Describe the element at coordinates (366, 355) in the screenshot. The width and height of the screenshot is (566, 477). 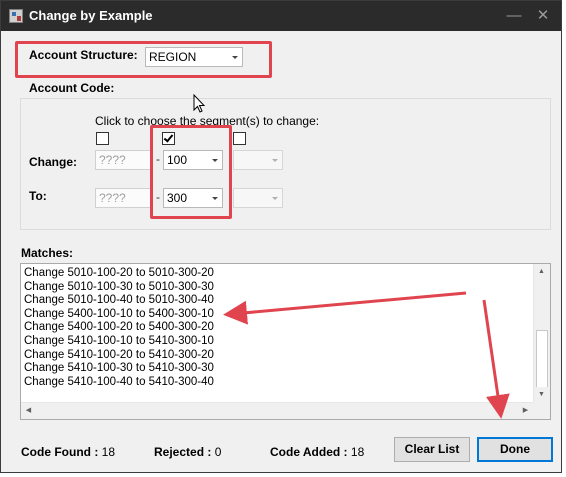
I see `annotation-arrows` at that location.